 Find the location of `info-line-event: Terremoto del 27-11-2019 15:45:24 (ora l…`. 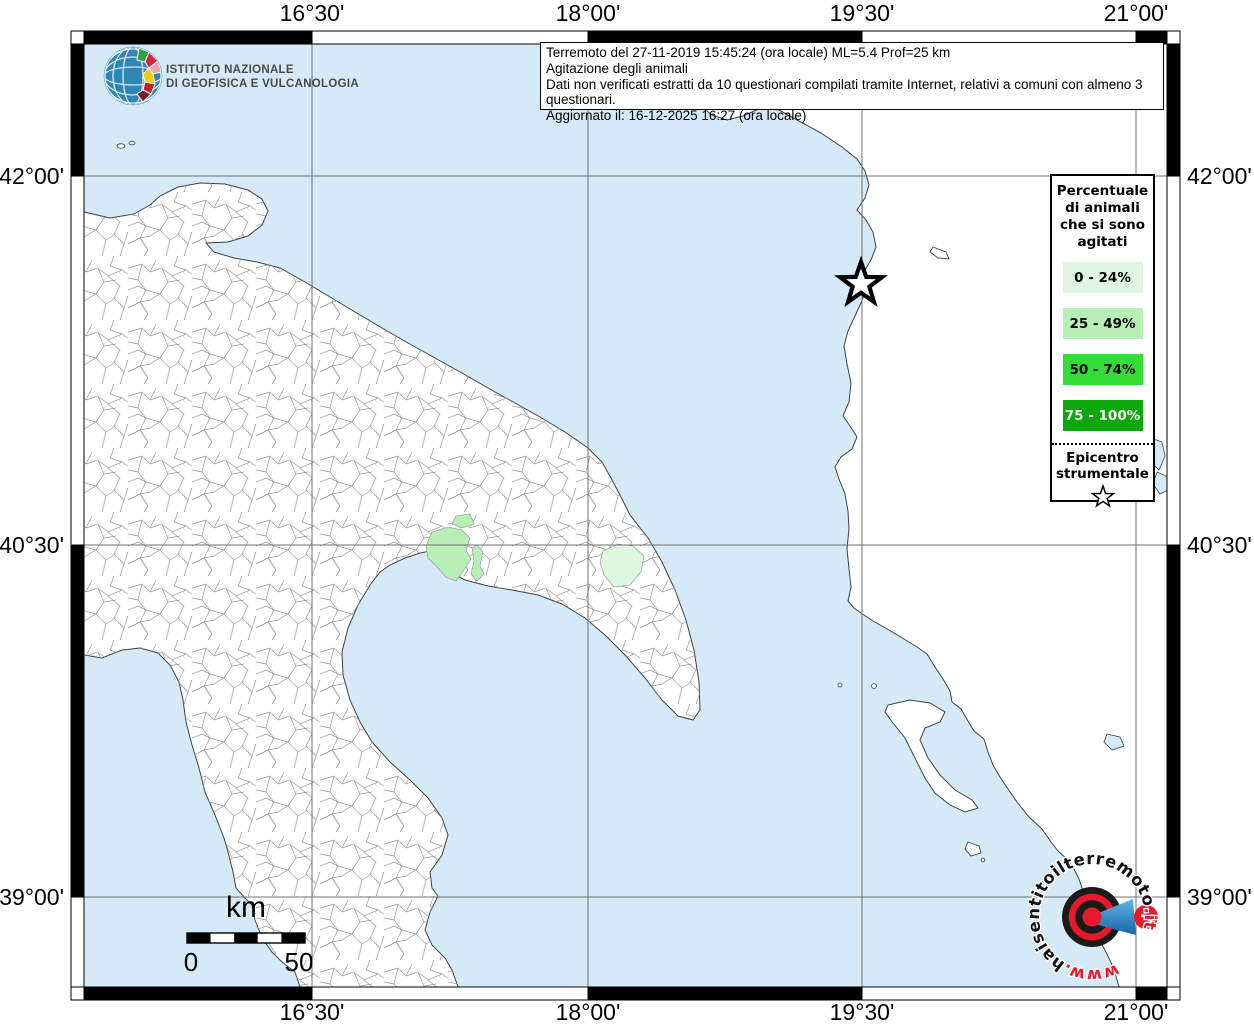

info-line-event: Terremoto del 27-11-2019 15:45:24 (ora l… is located at coordinates (748, 52).